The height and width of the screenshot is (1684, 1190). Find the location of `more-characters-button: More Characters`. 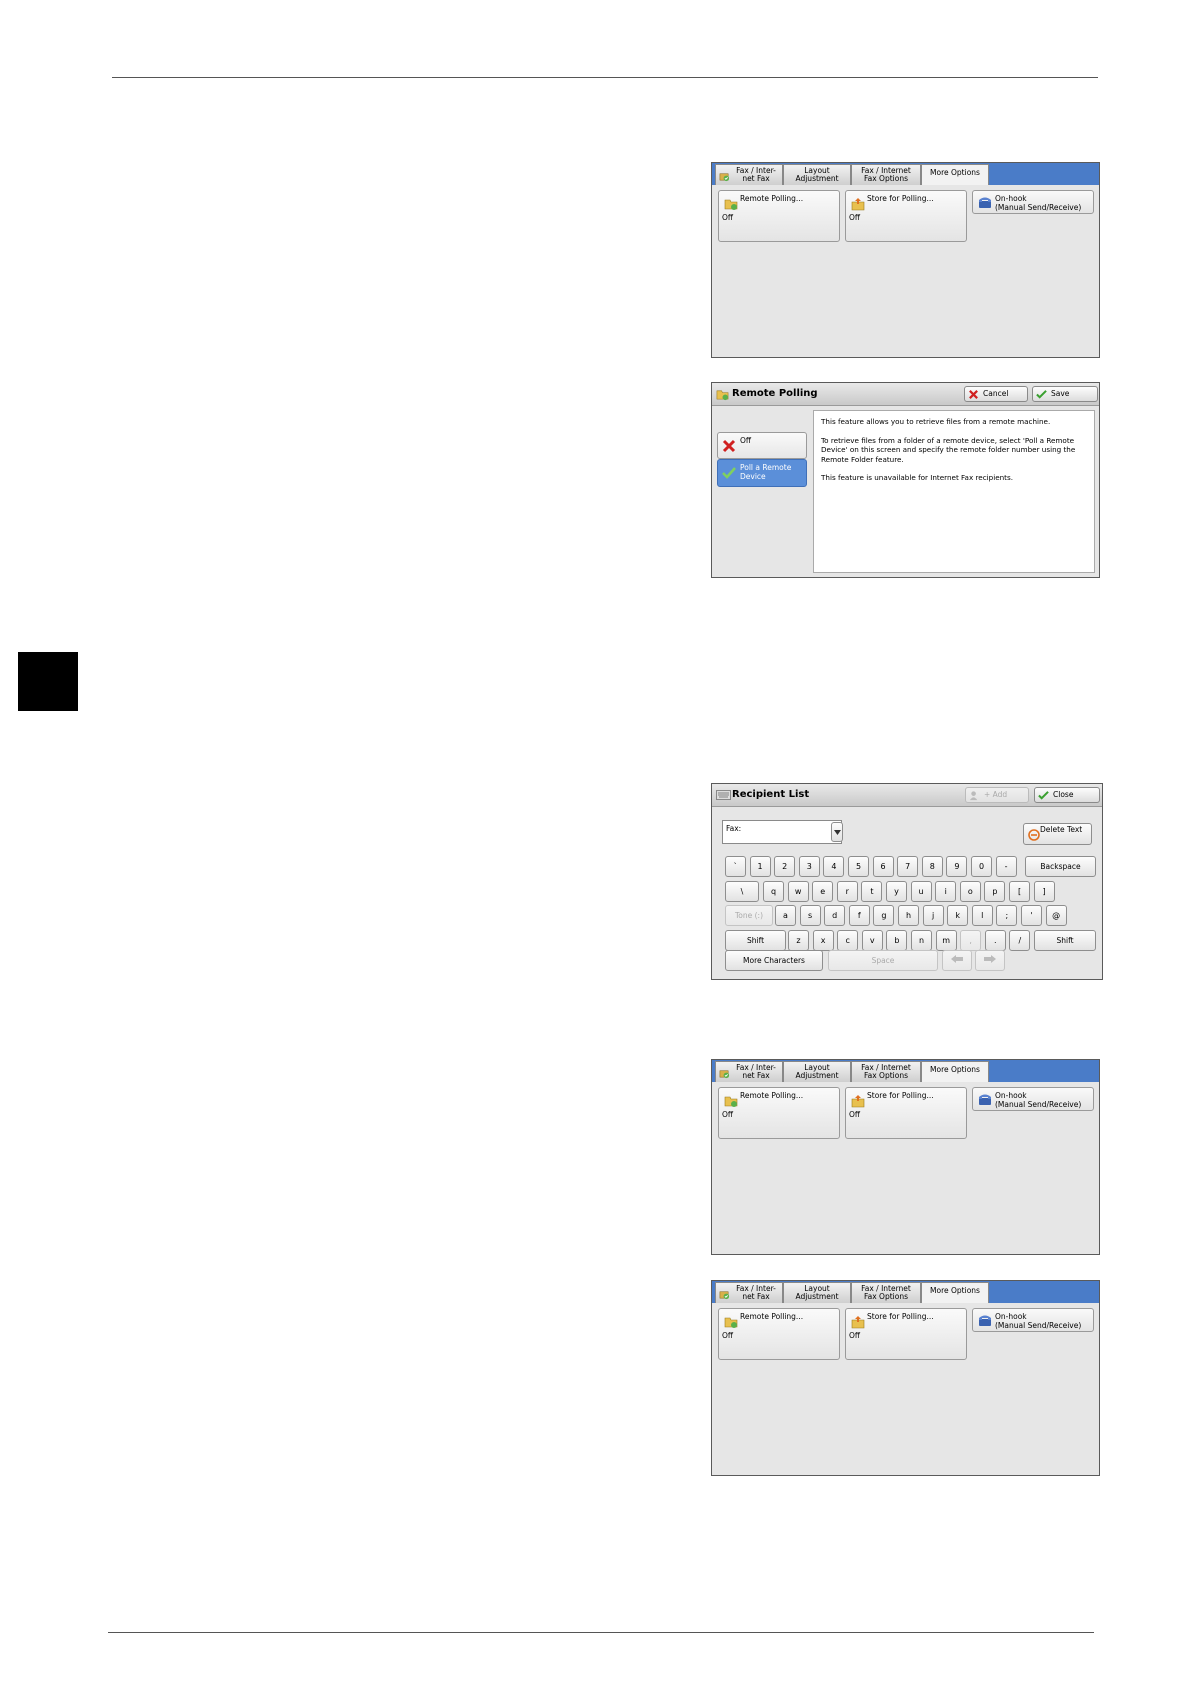

more-characters-button: More Characters is located at coordinates (774, 960).